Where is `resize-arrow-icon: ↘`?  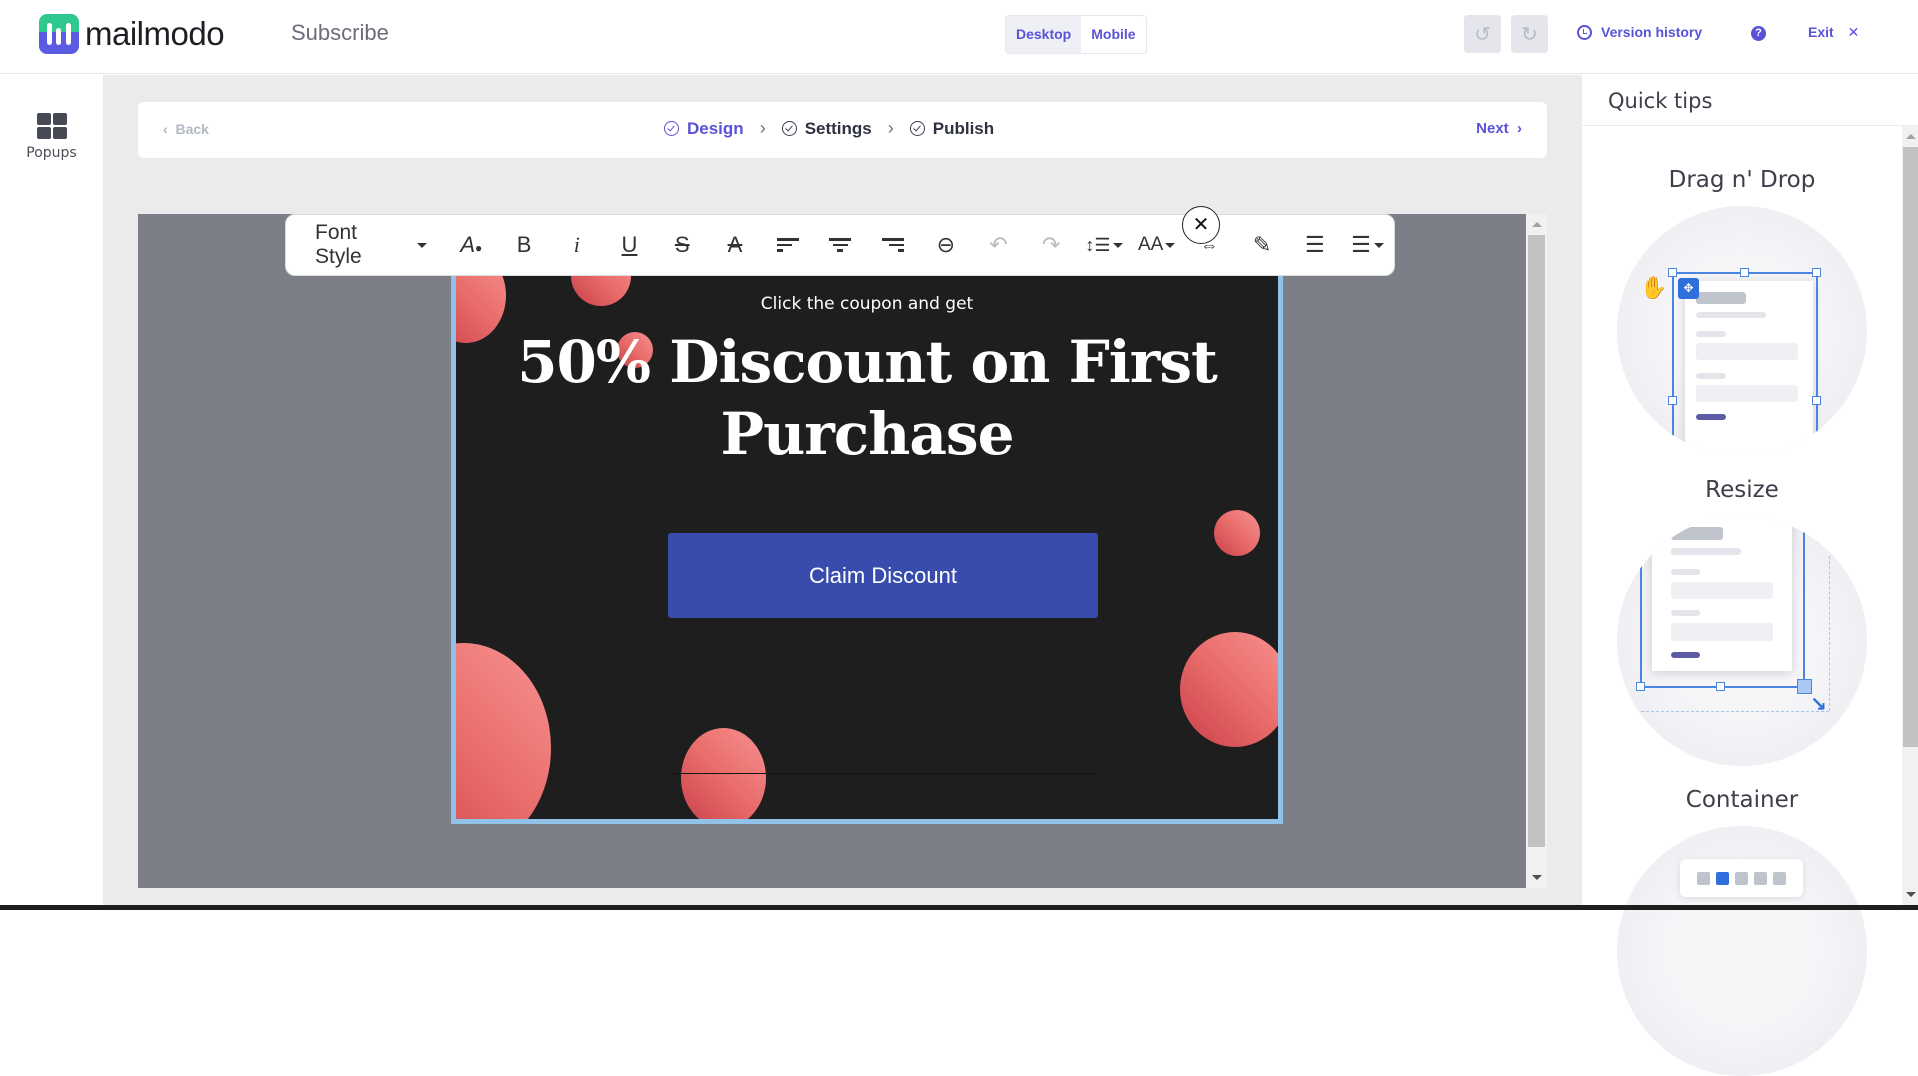
resize-arrow-icon: ↘ is located at coordinates (1818, 704).